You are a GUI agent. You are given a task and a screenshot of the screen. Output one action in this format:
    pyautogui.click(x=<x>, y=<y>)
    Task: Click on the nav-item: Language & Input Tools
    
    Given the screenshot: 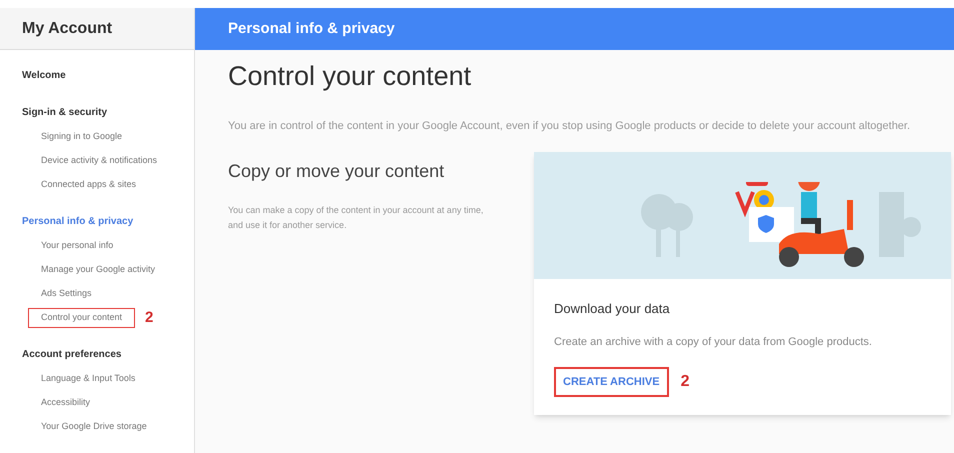 What is the action you would take?
    pyautogui.click(x=88, y=379)
    